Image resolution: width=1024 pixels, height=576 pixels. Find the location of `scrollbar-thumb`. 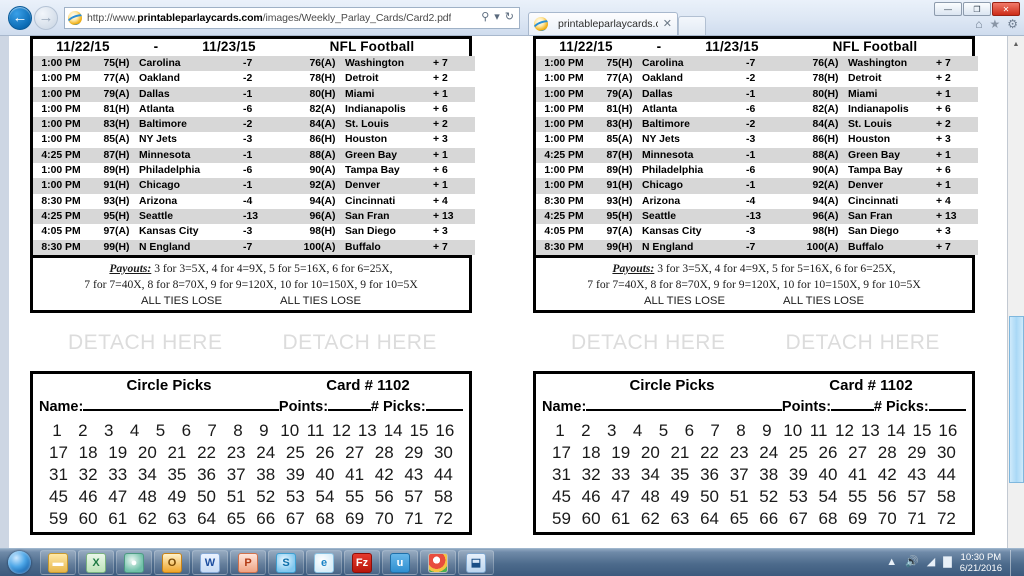

scrollbar-thumb is located at coordinates (1016, 400).